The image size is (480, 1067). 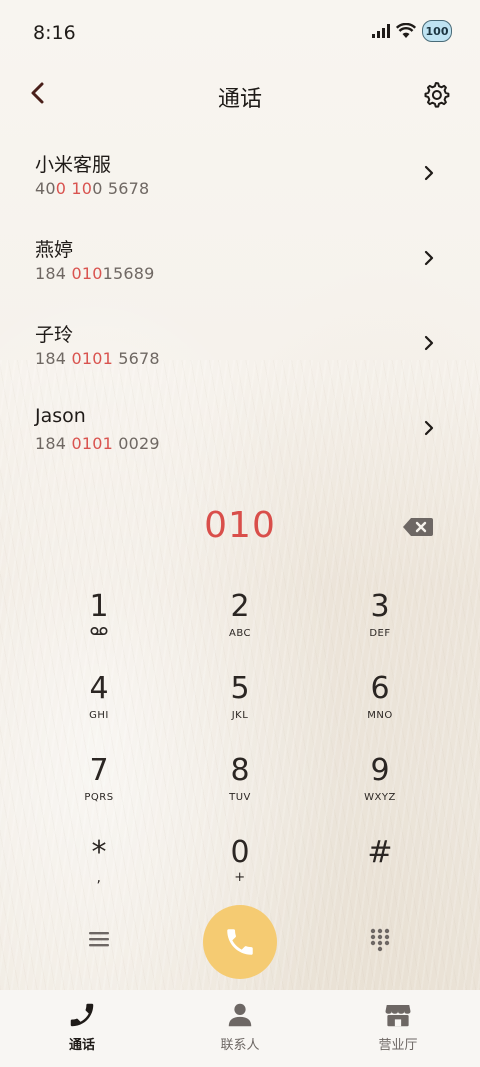 I want to click on header: 通话, so click(x=240, y=95).